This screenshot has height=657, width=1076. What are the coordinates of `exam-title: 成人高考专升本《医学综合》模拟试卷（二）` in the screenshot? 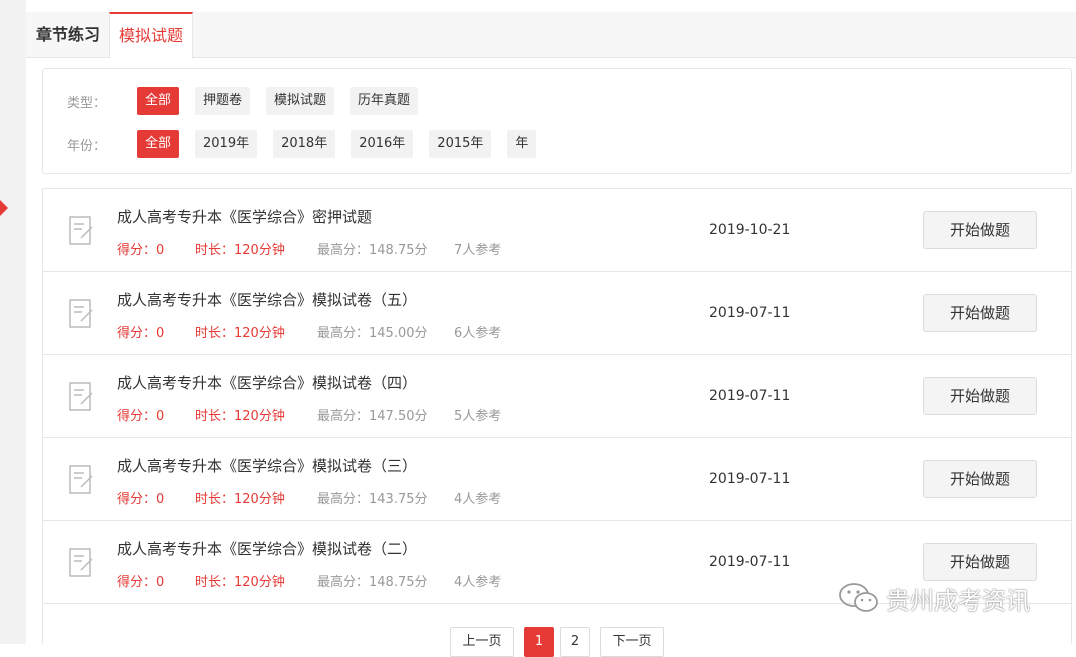 It's located at (267, 548).